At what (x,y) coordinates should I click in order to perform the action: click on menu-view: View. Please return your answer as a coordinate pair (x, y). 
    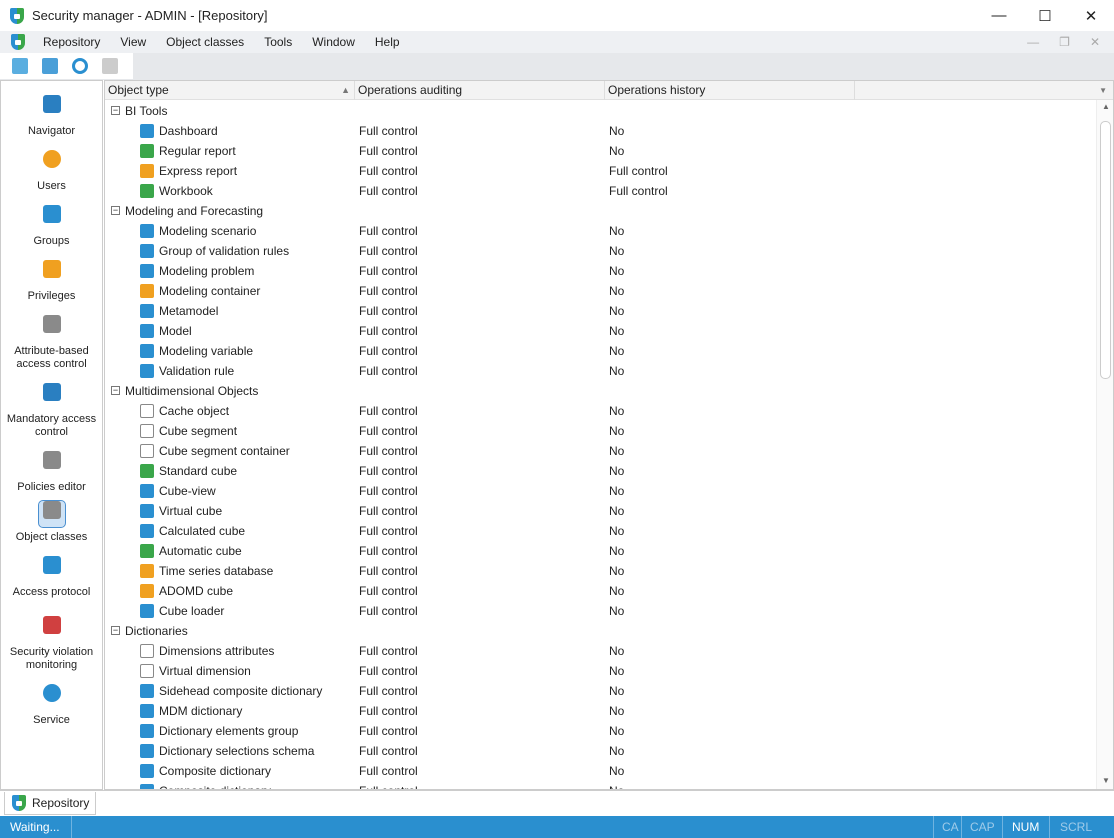
    Looking at the image, I should click on (133, 42).